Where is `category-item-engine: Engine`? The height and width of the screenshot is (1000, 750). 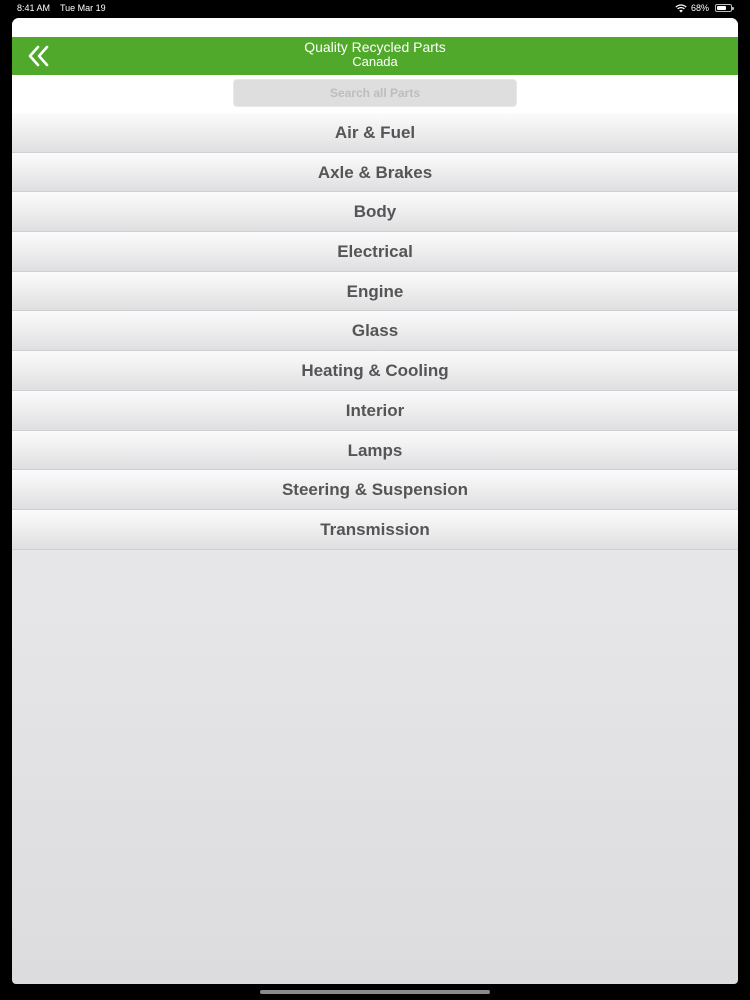
category-item-engine: Engine is located at coordinates (375, 291).